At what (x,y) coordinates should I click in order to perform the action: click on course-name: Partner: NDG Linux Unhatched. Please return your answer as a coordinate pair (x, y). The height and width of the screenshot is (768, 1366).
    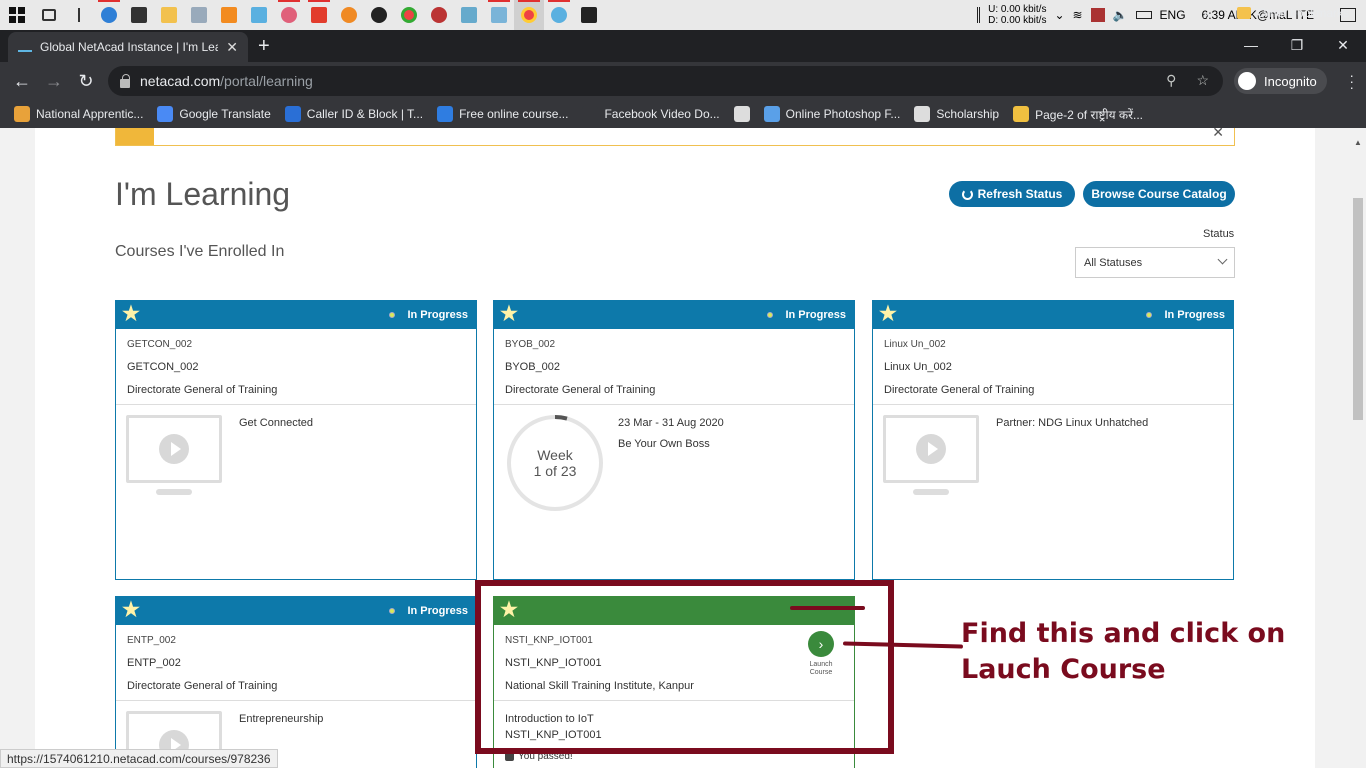
    Looking at the image, I should click on (1072, 423).